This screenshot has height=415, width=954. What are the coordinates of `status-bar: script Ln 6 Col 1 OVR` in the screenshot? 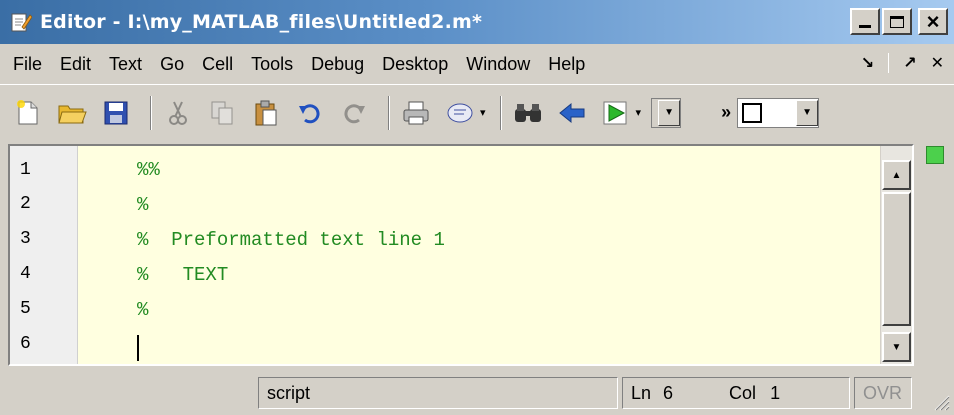 It's located at (477, 393).